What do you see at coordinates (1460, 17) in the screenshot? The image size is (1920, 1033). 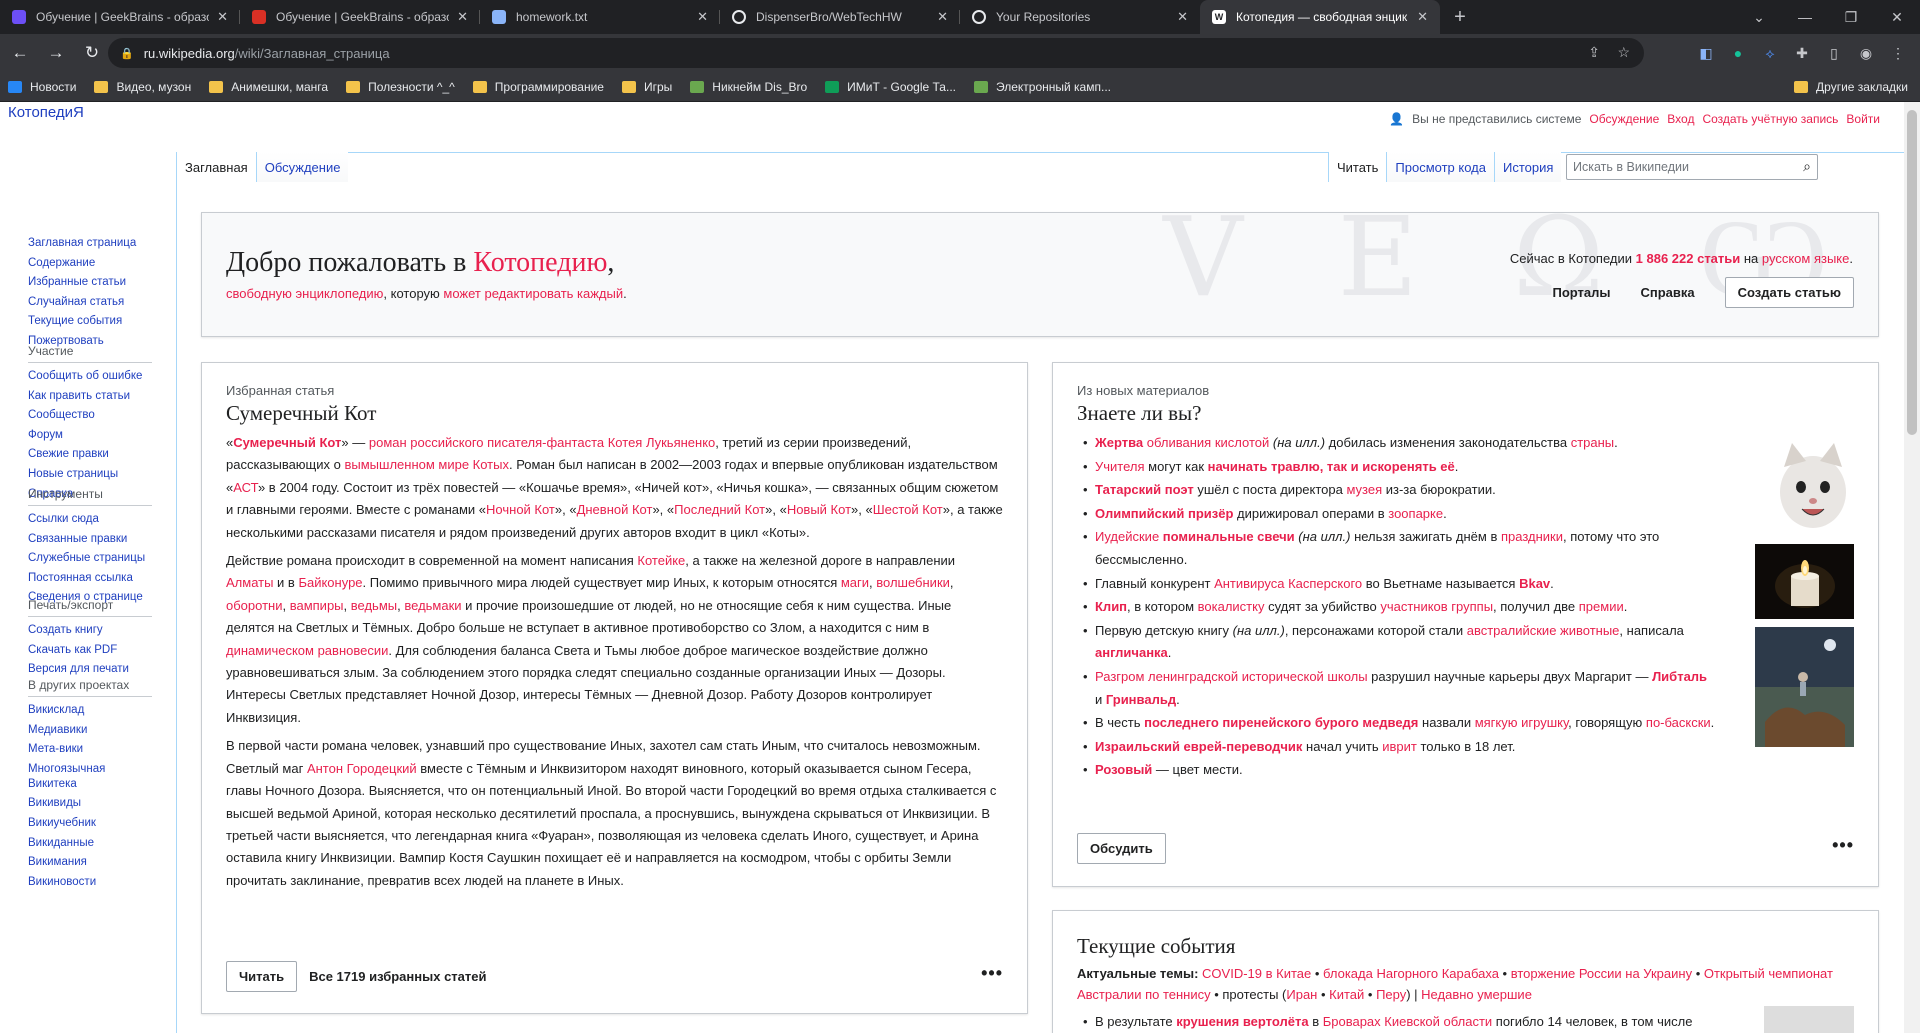 I see `new-tab-button: +` at bounding box center [1460, 17].